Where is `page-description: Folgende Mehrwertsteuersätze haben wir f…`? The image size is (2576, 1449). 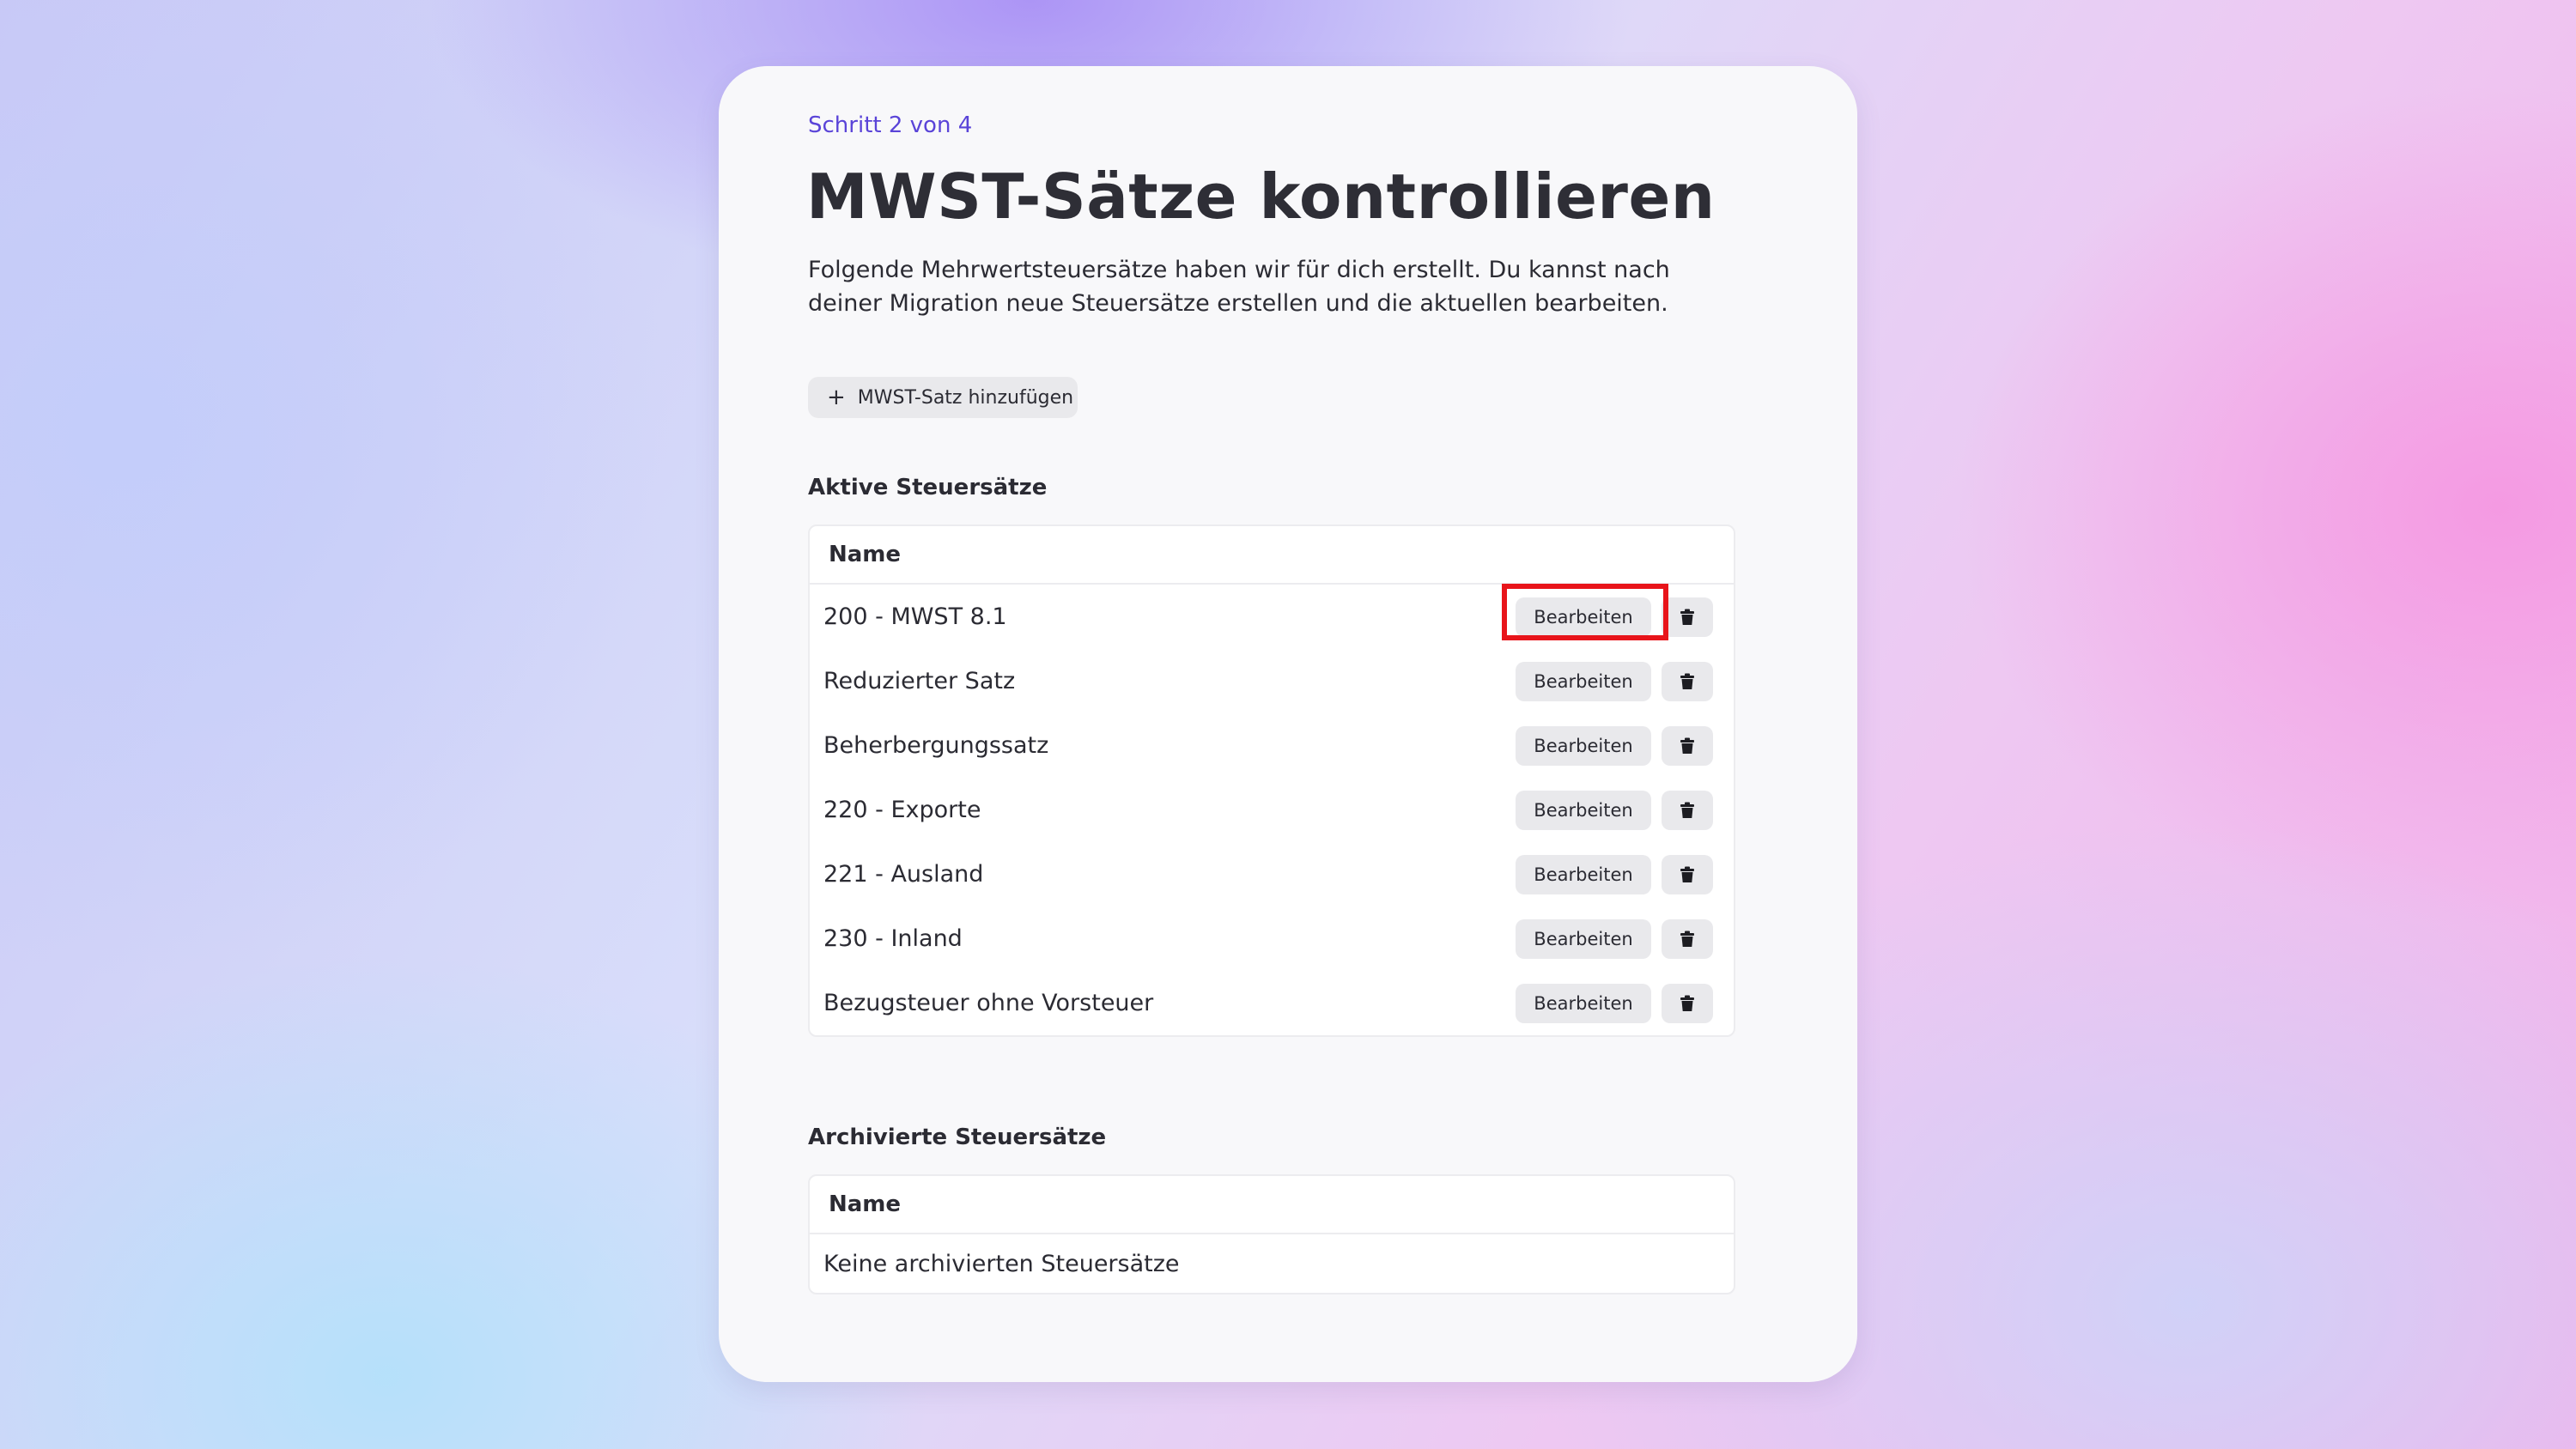 page-description: Folgende Mehrwertsteuersätze haben wir f… is located at coordinates (1239, 287).